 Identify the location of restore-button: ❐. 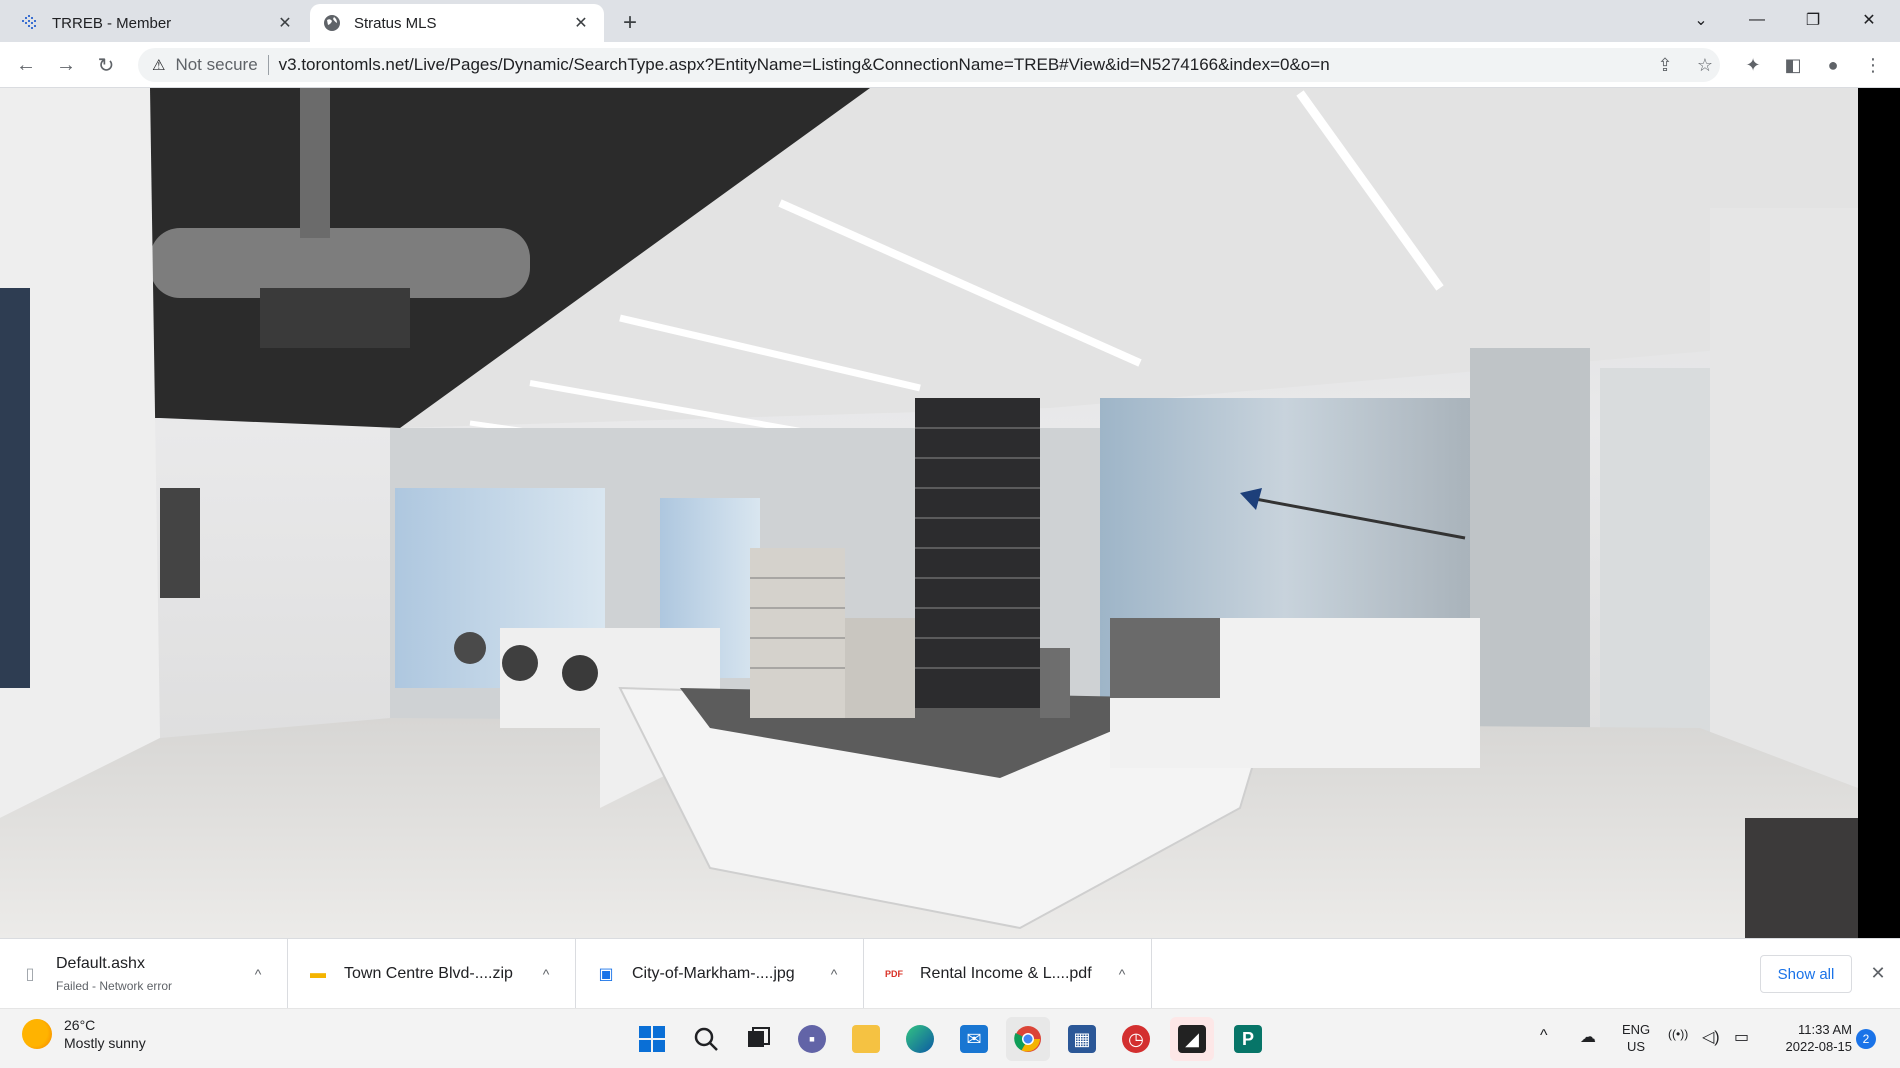
(1813, 20).